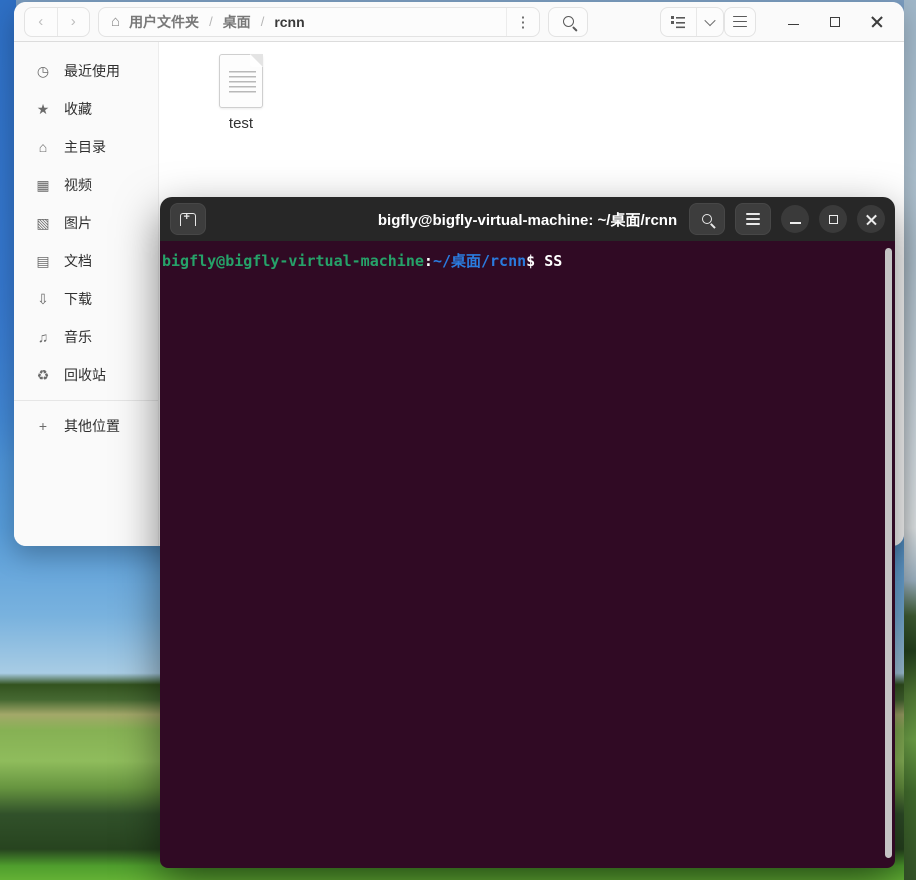 The width and height of the screenshot is (916, 880). I want to click on sidebar-item-starred: ★ 收藏, so click(86, 109).